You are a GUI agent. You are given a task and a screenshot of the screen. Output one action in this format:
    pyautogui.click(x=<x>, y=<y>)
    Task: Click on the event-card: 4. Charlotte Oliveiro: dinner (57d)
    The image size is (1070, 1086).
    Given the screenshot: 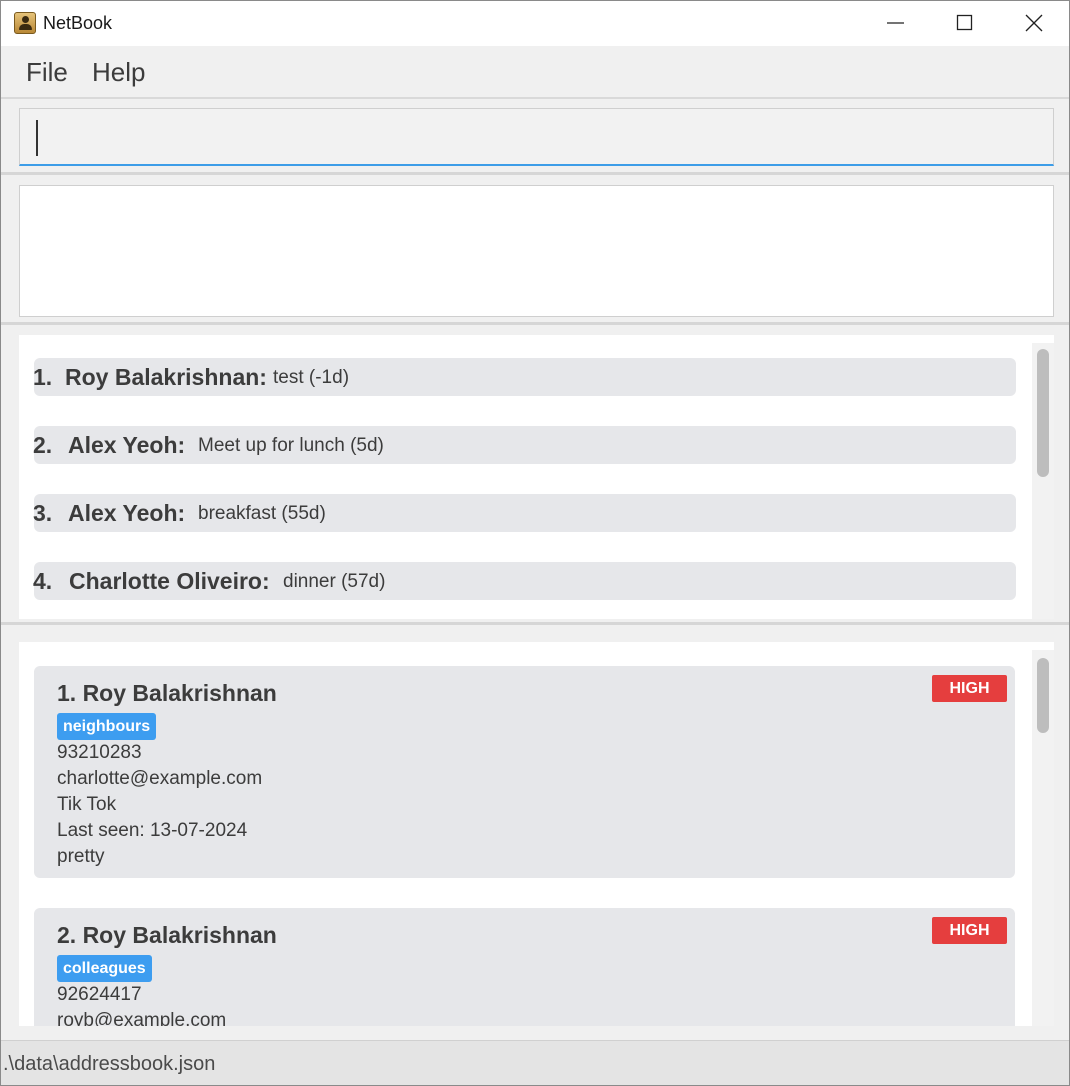 What is the action you would take?
    pyautogui.click(x=524, y=581)
    